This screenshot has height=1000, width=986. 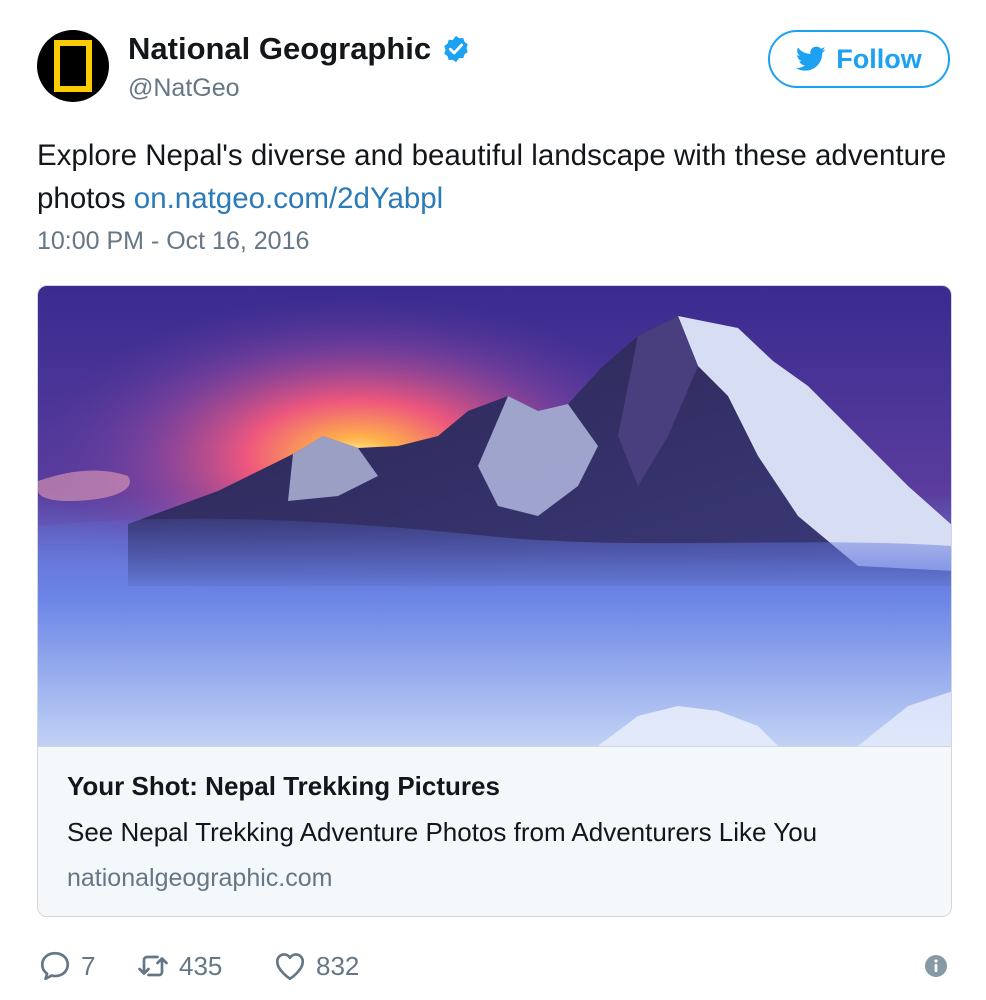 What do you see at coordinates (879, 58) in the screenshot?
I see `follow-label: Follow` at bounding box center [879, 58].